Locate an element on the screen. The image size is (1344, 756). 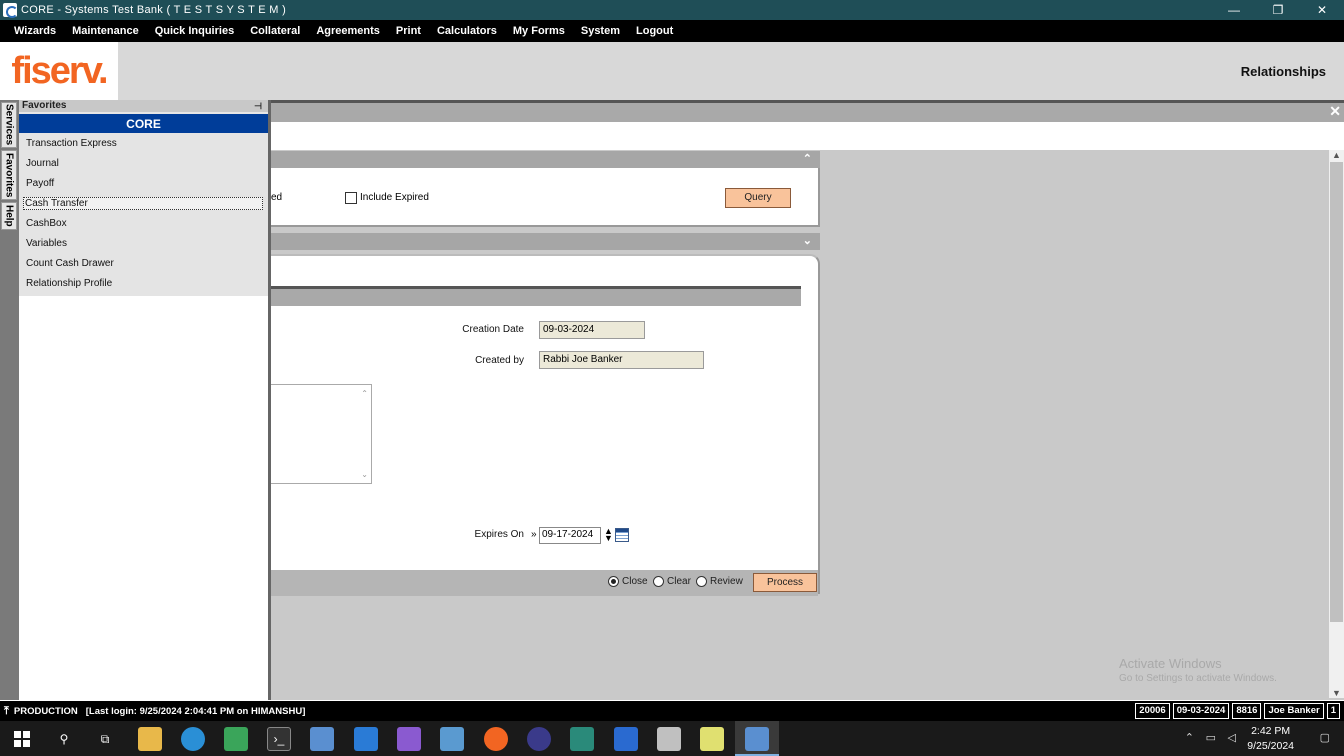
review-radio: Review is located at coordinates (719, 581).